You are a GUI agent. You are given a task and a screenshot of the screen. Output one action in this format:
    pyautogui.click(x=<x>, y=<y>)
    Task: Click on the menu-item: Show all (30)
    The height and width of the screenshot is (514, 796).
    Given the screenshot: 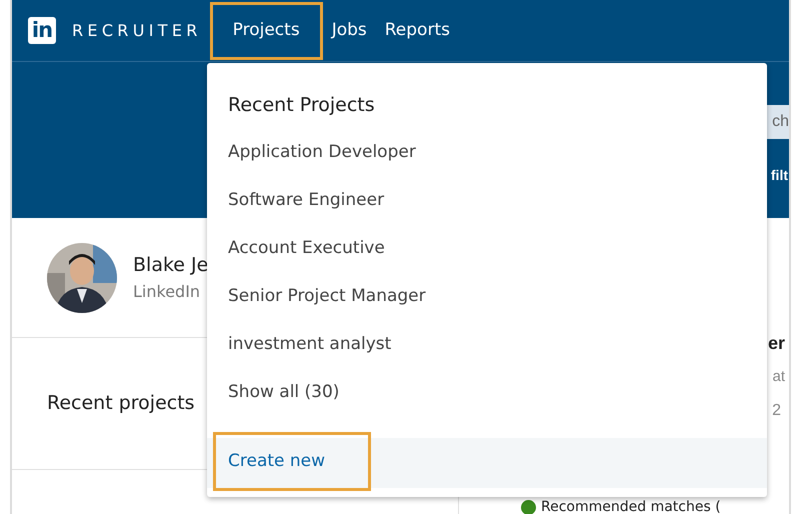 What is the action you would take?
    pyautogui.click(x=487, y=393)
    